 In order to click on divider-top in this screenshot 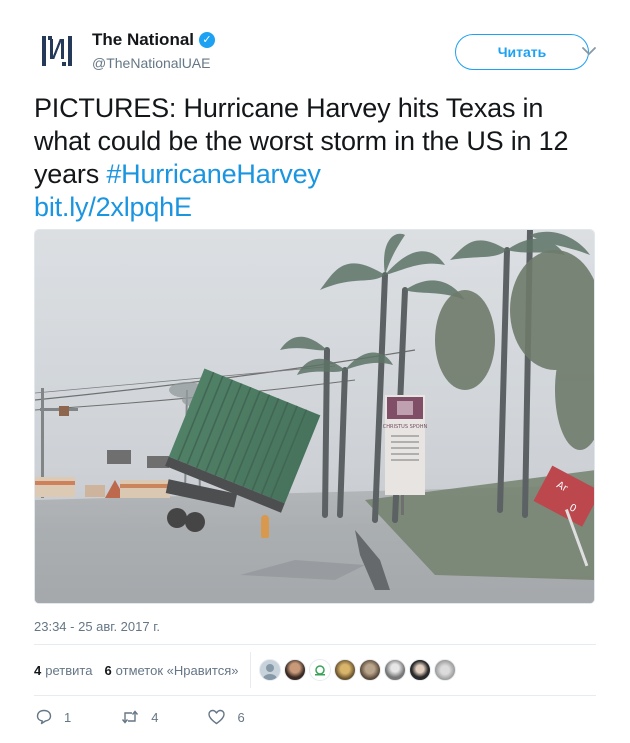, I will do `click(315, 644)`.